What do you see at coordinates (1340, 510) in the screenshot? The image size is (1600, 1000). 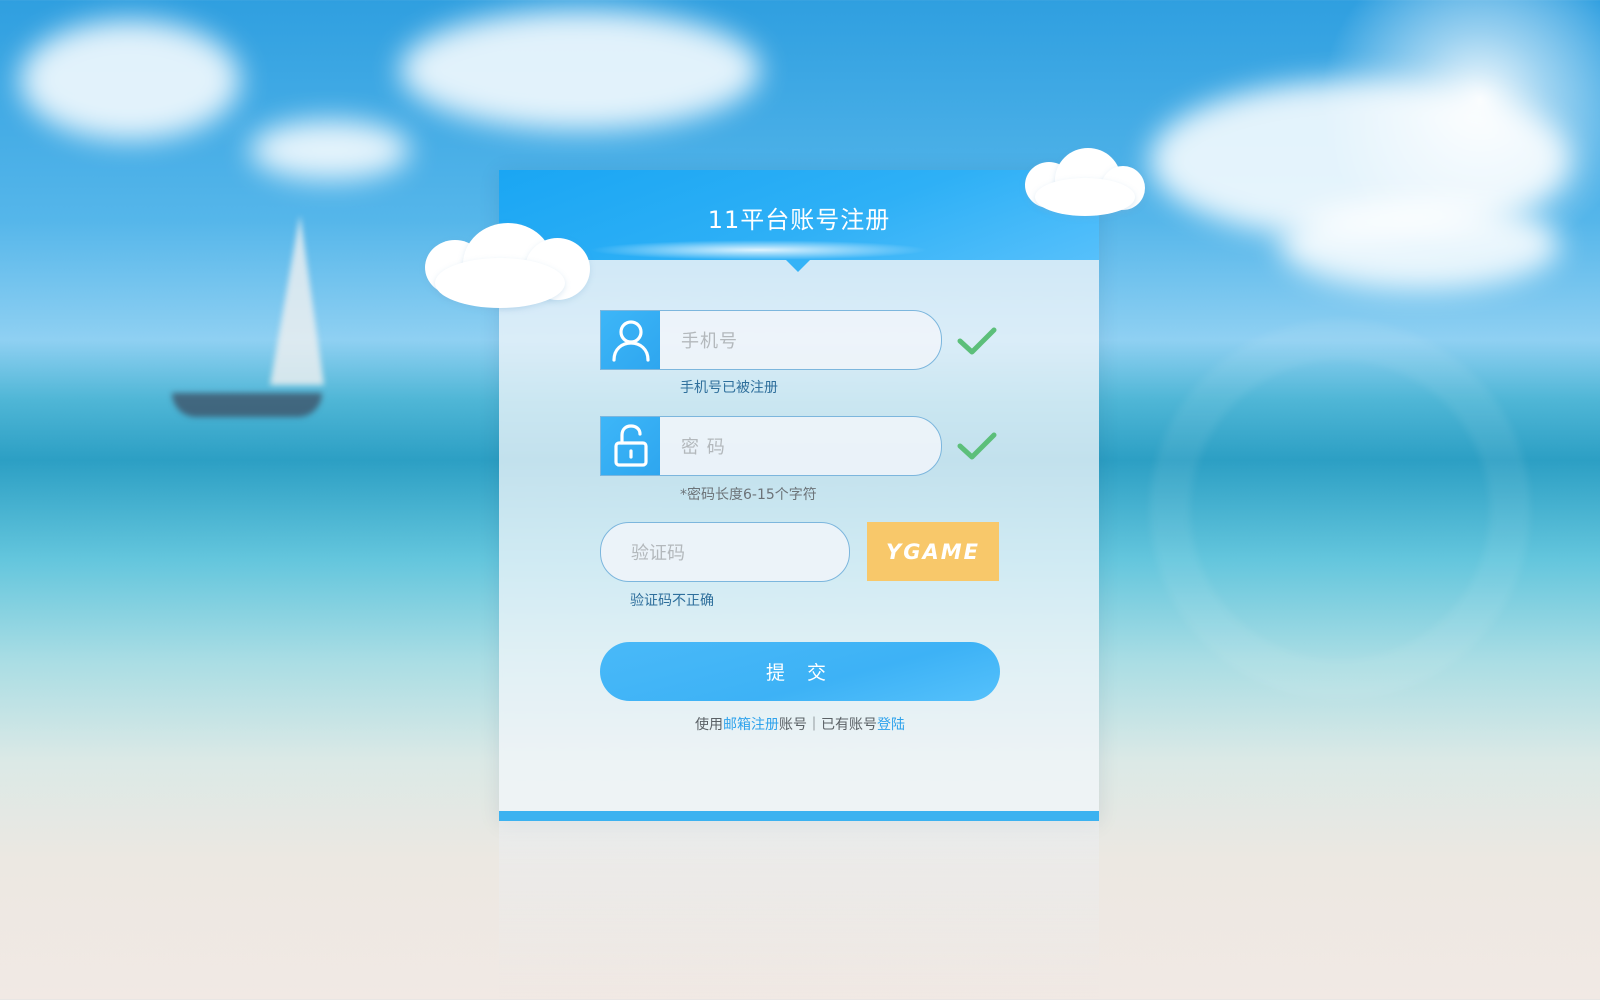 I see `lens-flare` at bounding box center [1340, 510].